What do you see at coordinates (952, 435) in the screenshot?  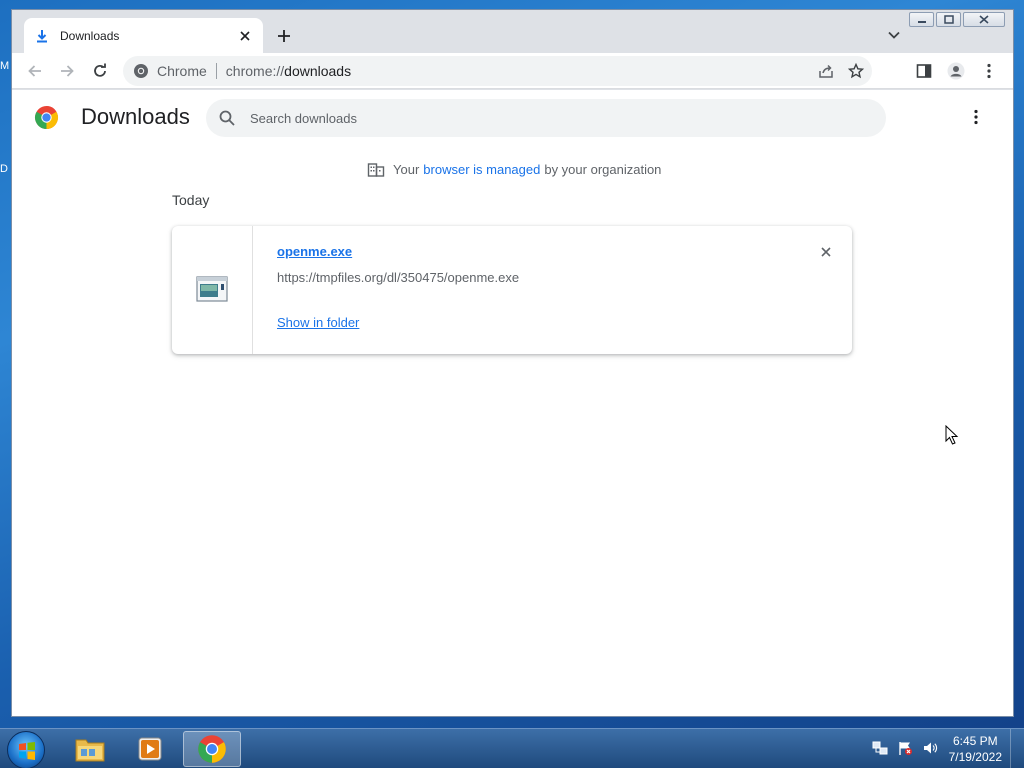 I see `mouse-cursor-icon` at bounding box center [952, 435].